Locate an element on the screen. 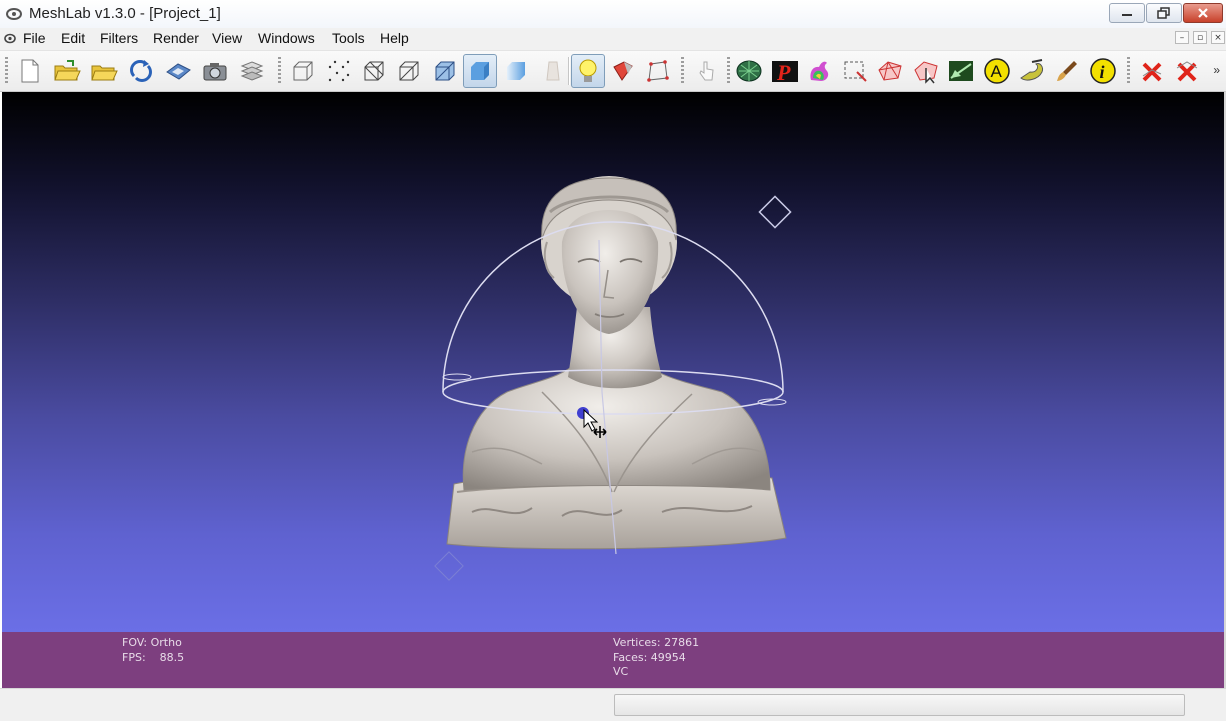 Image resolution: width=1226 pixels, height=721 pixels. toolbar-overflow-button: » is located at coordinates (1216, 70).